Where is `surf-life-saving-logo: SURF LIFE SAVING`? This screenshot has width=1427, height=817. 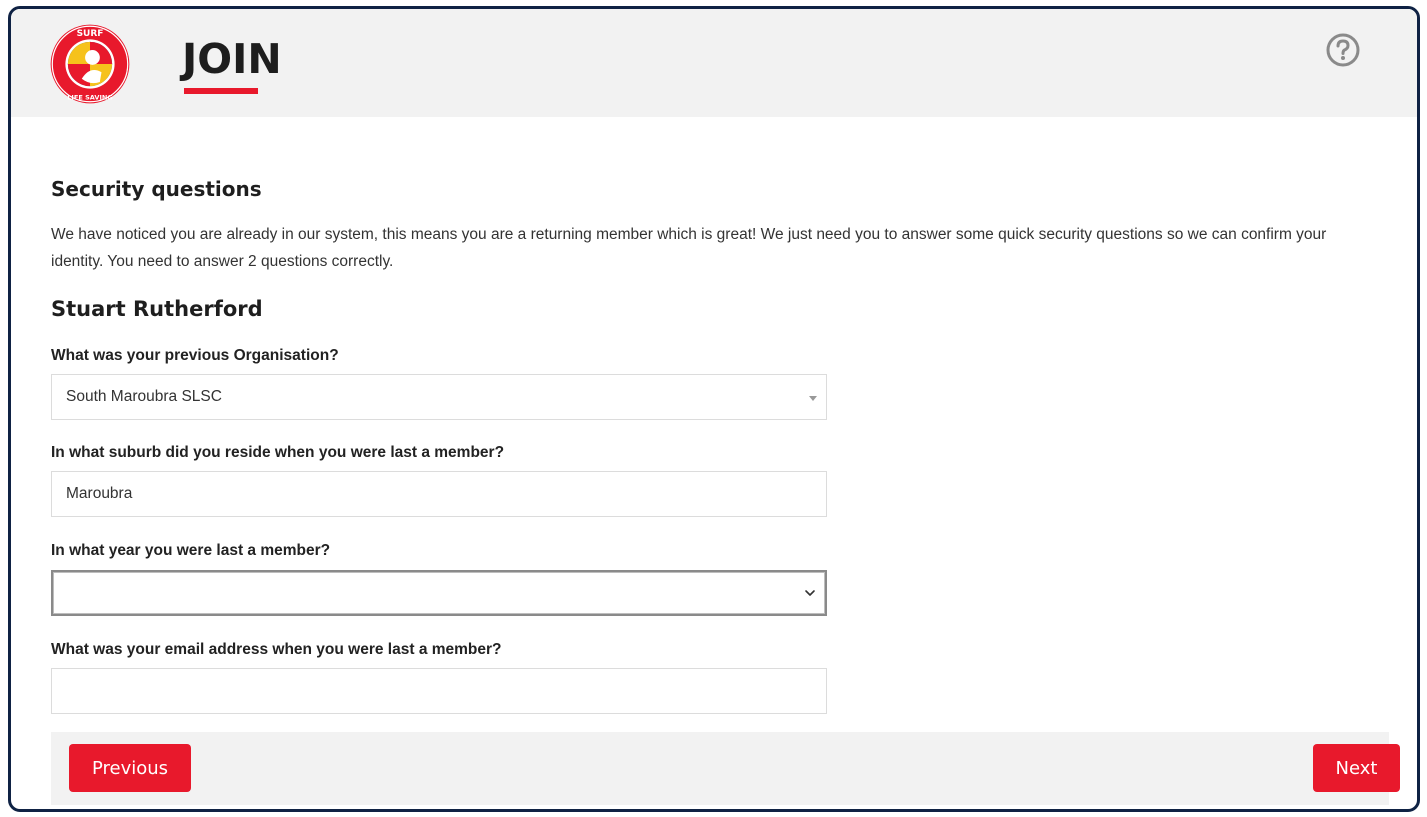
surf-life-saving-logo: SURF LIFE SAVING is located at coordinates (90, 64).